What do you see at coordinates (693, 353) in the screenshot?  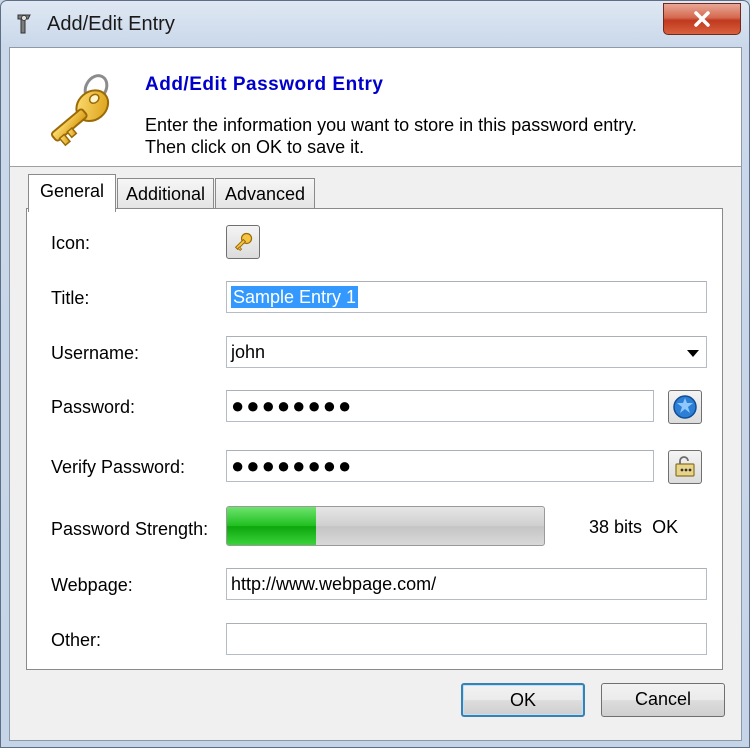 I see `dropdown-arrow-icon` at bounding box center [693, 353].